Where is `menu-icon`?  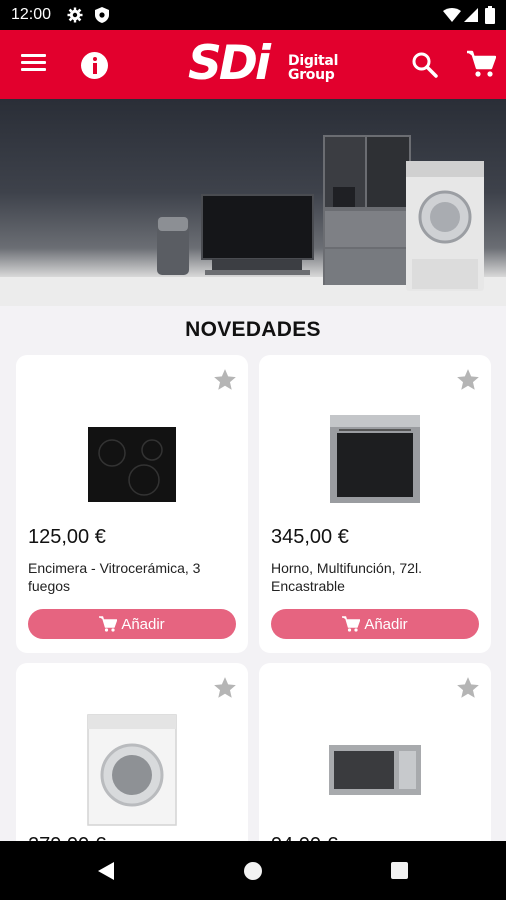
menu-icon is located at coordinates (34, 64).